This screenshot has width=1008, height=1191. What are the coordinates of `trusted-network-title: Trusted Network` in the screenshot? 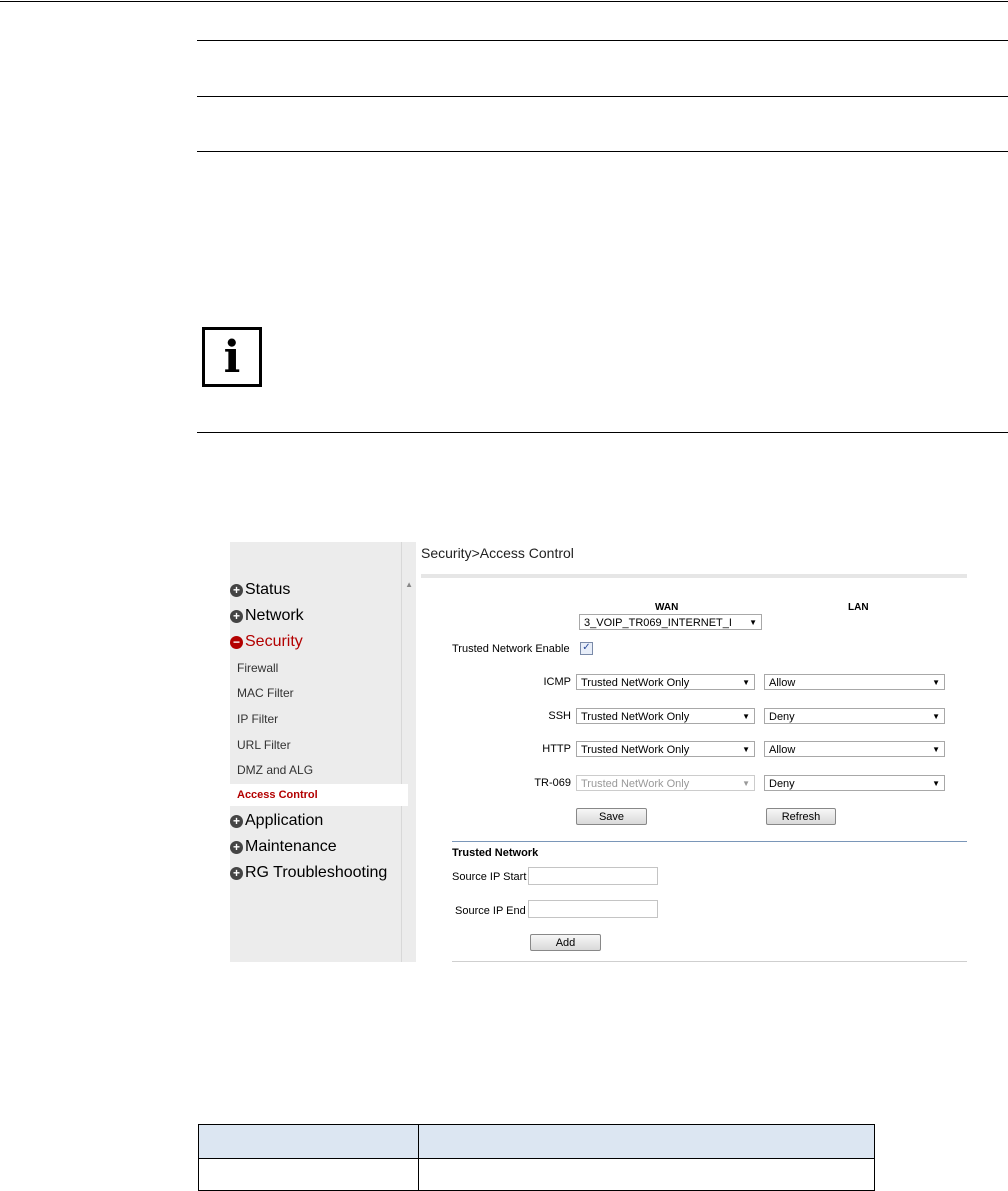 It's located at (495, 853).